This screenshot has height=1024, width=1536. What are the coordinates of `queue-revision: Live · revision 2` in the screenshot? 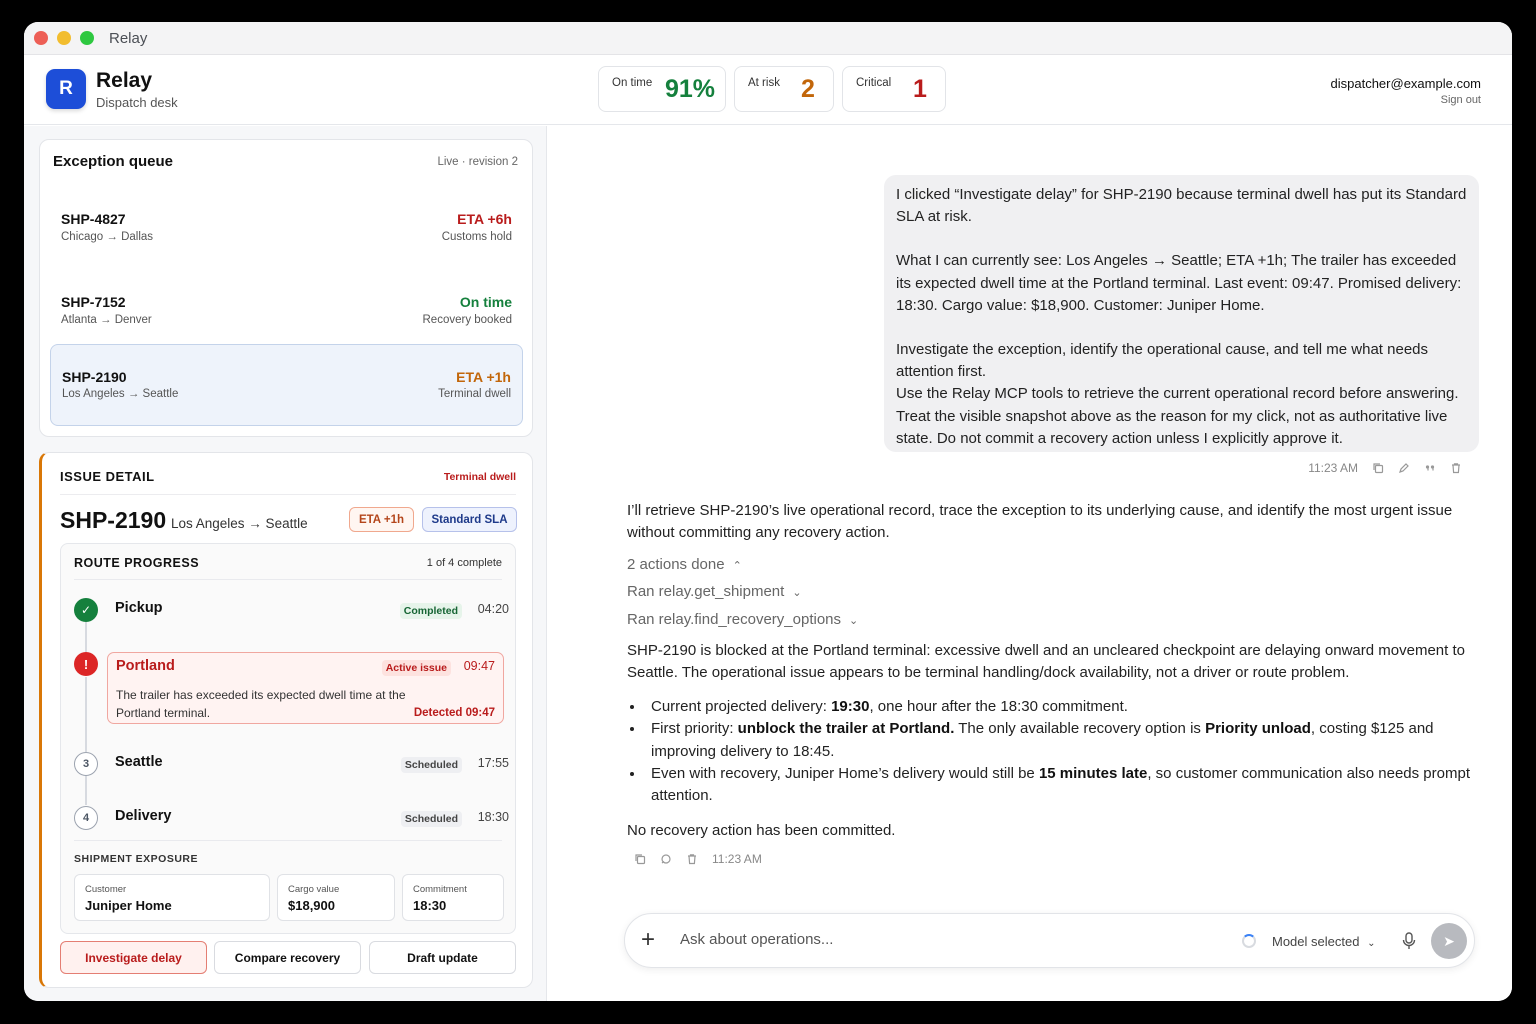 It's located at (477, 162).